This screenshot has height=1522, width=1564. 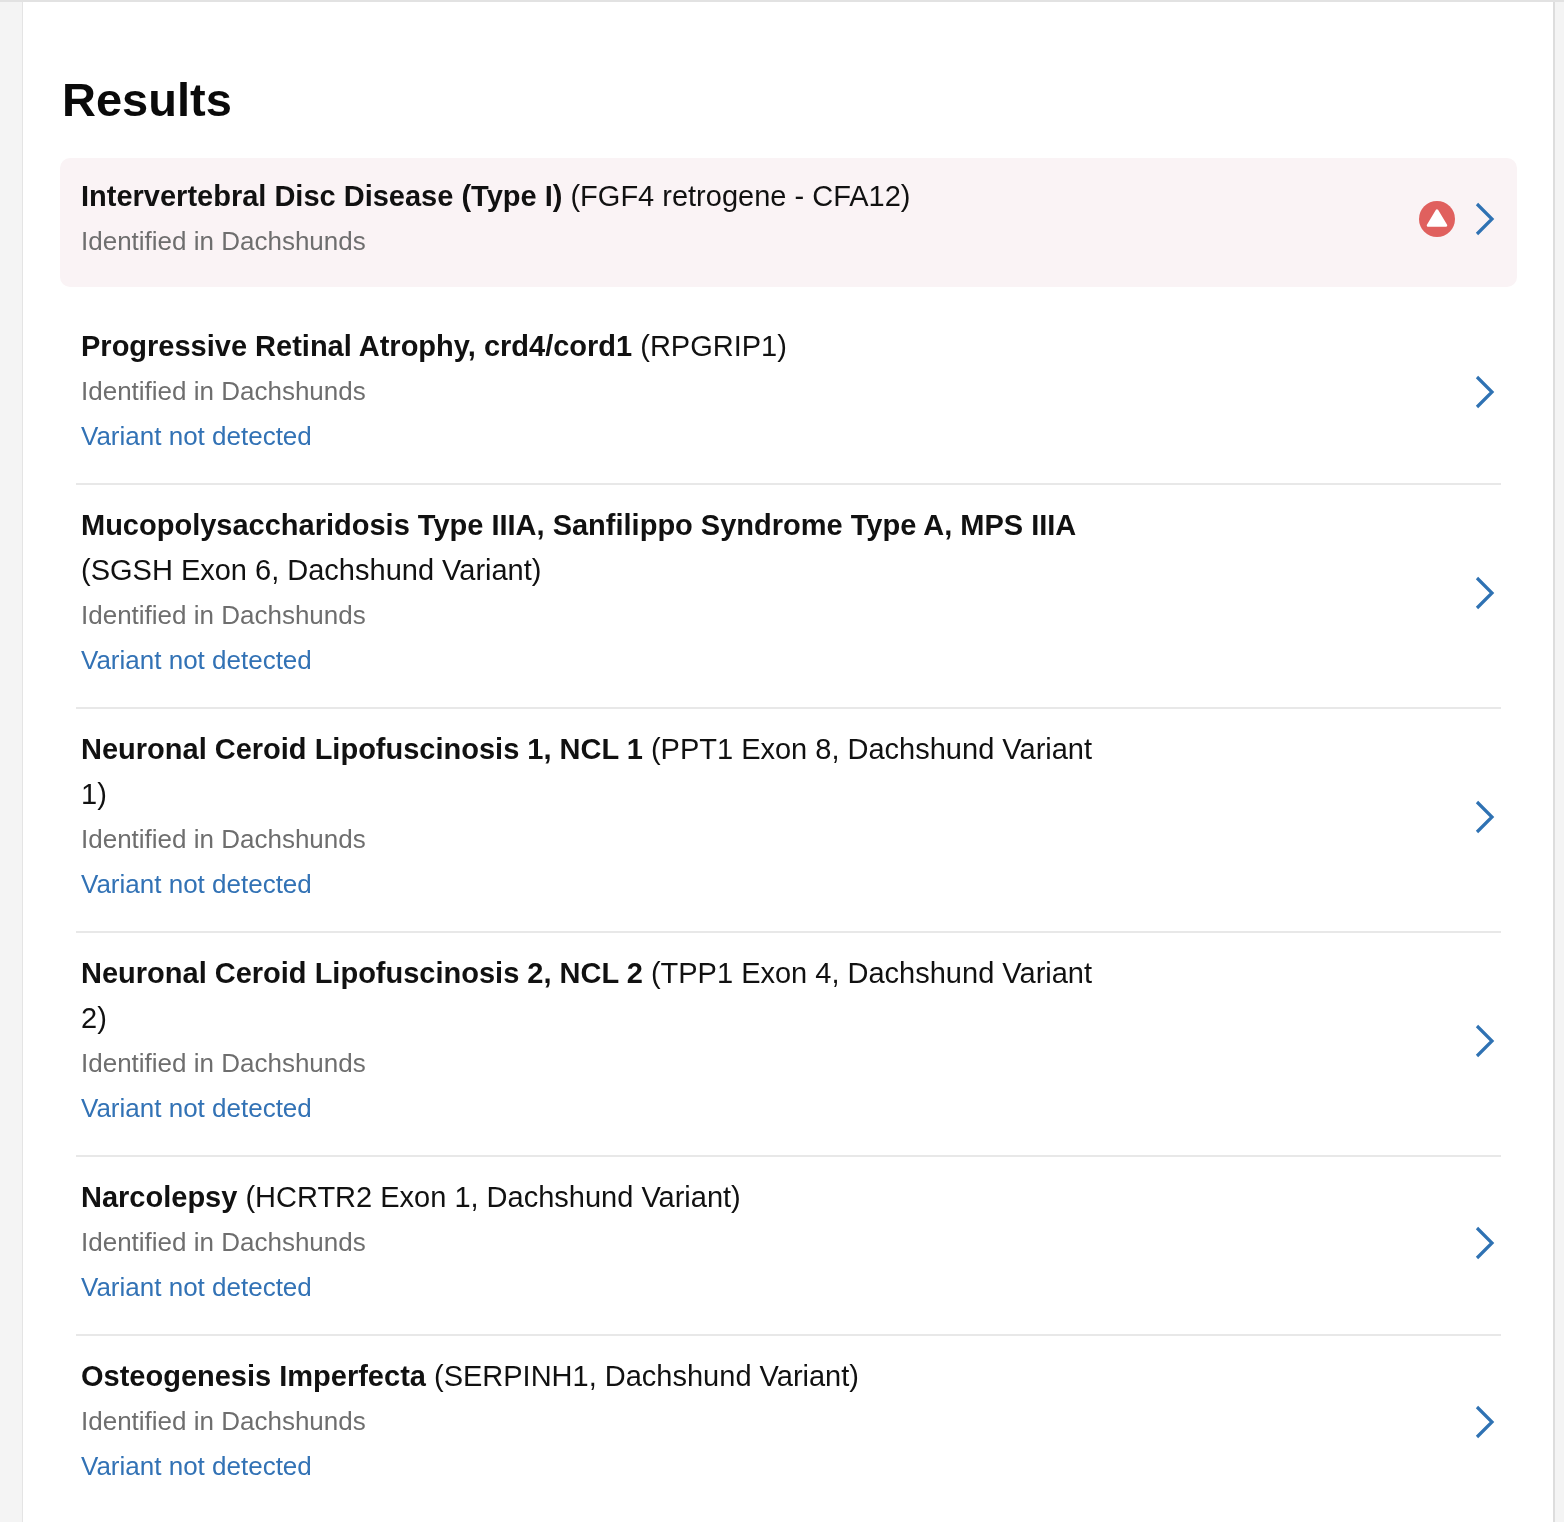 I want to click on result-title: Progressive Retinal Atrophy, crd4/cord1 (RPGRIP1), so click(x=434, y=346).